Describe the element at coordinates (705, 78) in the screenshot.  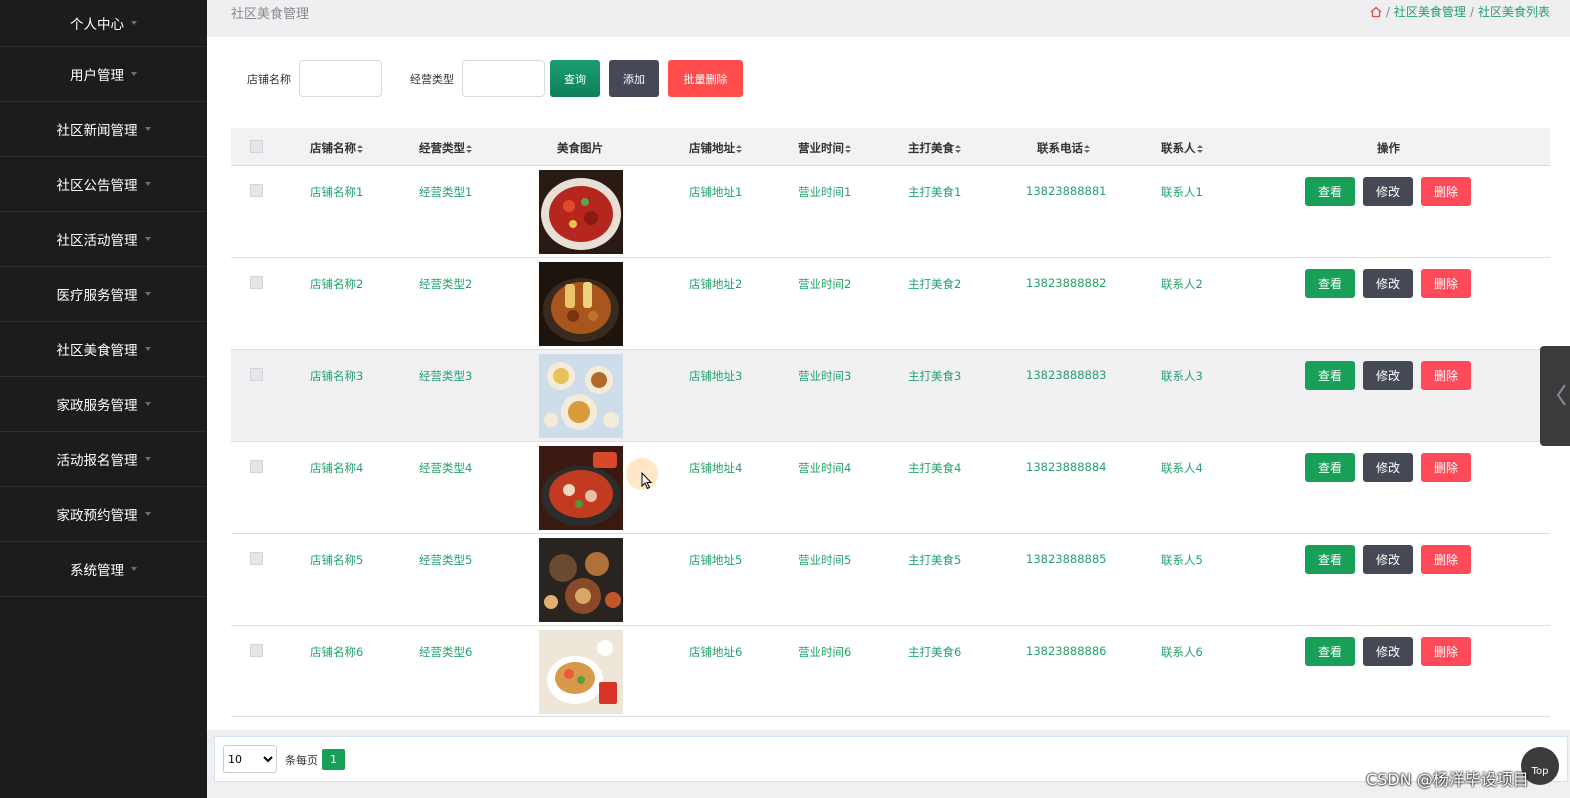
I see `batch-delete-button: 批量删除` at that location.